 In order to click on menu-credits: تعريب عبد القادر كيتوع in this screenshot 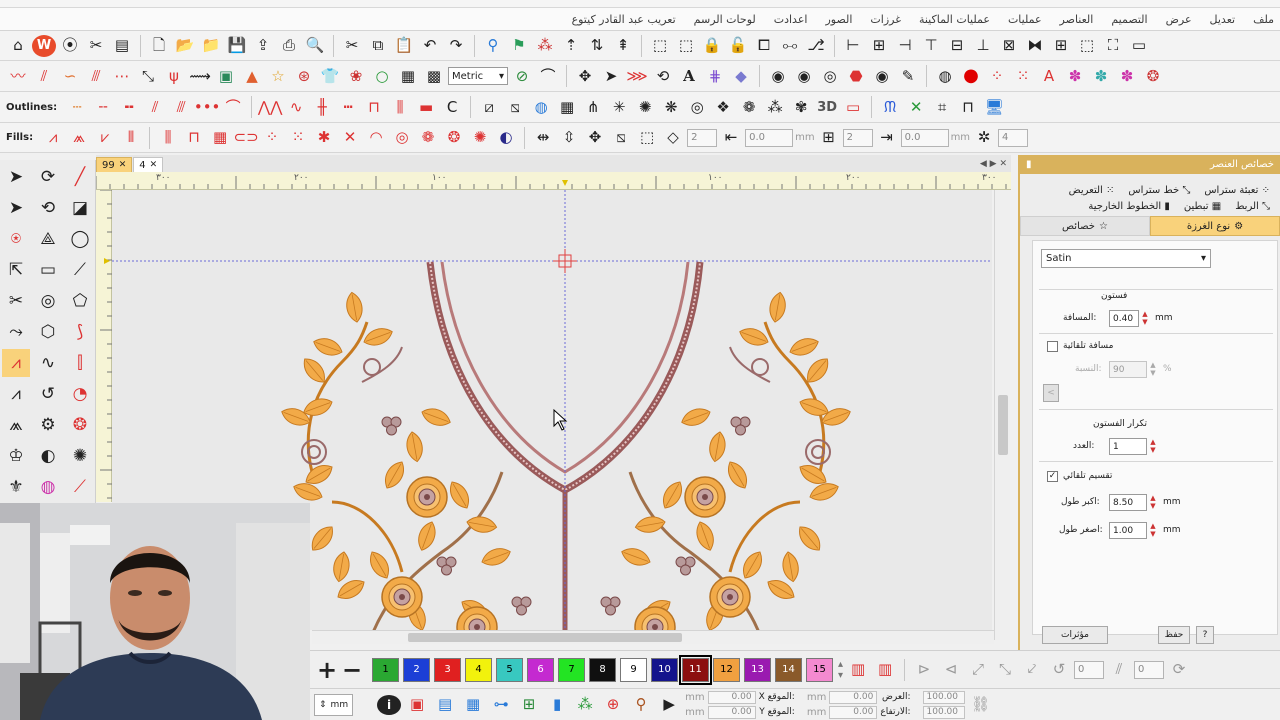, I will do `click(624, 19)`.